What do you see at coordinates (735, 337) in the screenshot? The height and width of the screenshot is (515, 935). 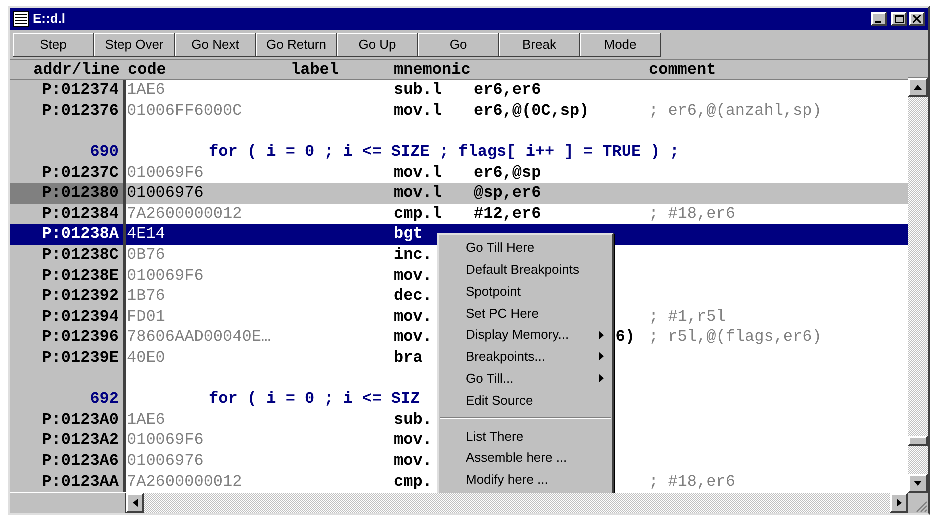 I see `comment: ; r5l,@(flags,er6)` at bounding box center [735, 337].